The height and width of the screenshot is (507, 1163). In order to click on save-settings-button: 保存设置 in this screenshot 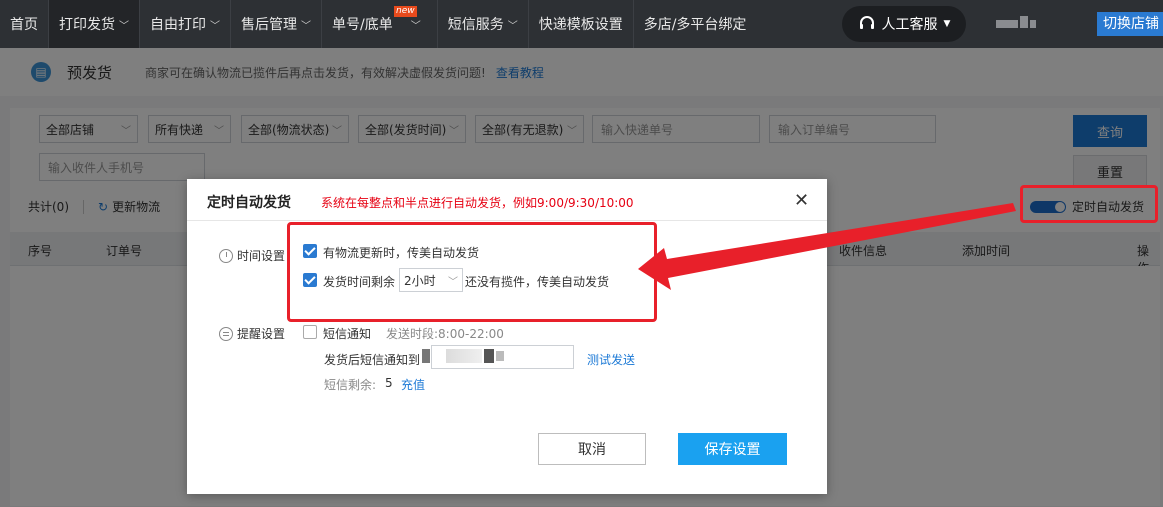, I will do `click(732, 449)`.